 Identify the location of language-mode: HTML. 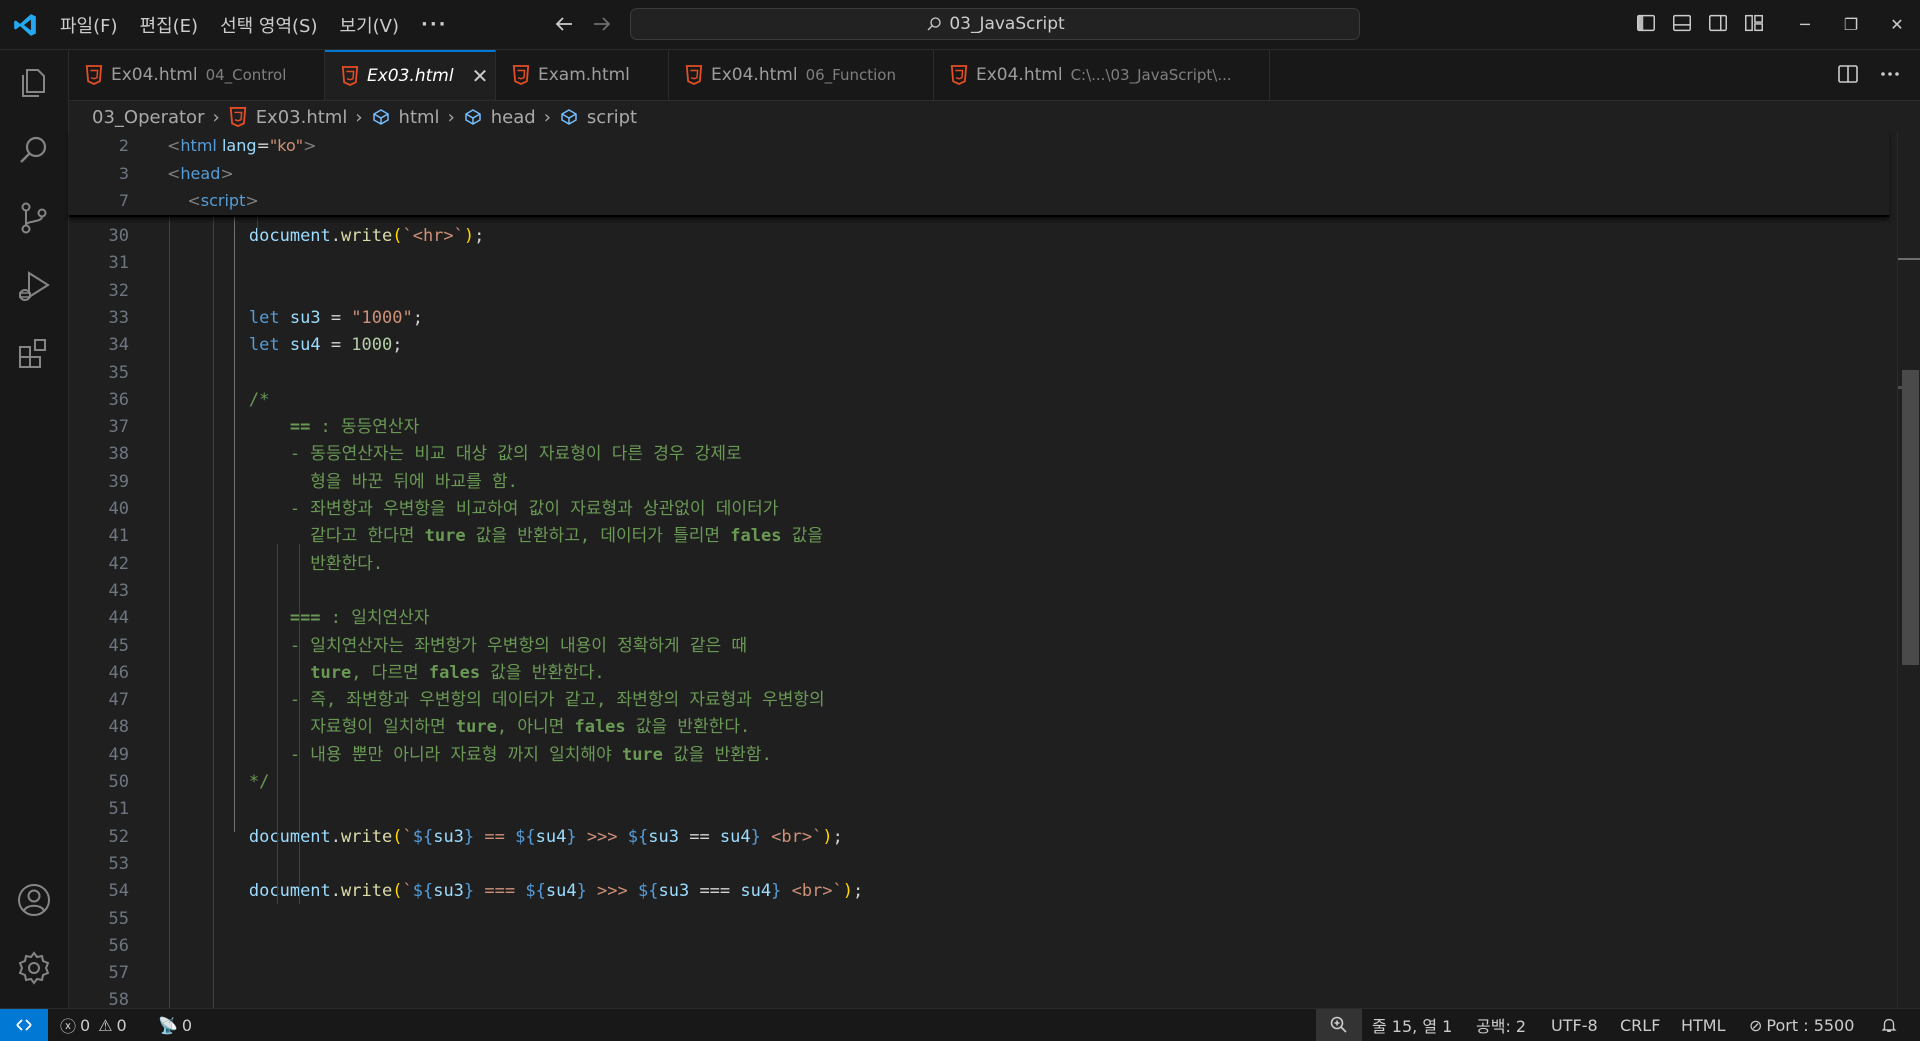
(1703, 1025).